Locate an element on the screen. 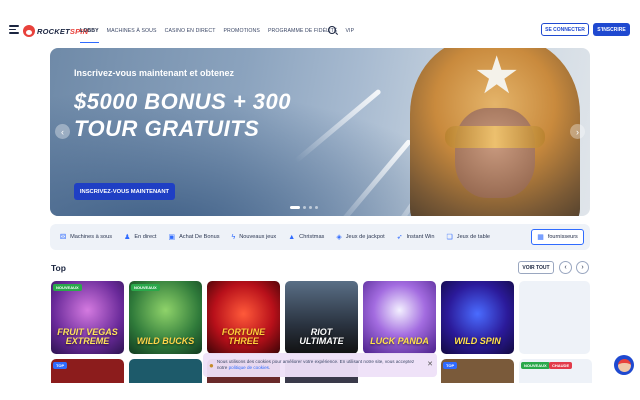 The height and width of the screenshot is (400, 640). support-chat-button is located at coordinates (624, 365).